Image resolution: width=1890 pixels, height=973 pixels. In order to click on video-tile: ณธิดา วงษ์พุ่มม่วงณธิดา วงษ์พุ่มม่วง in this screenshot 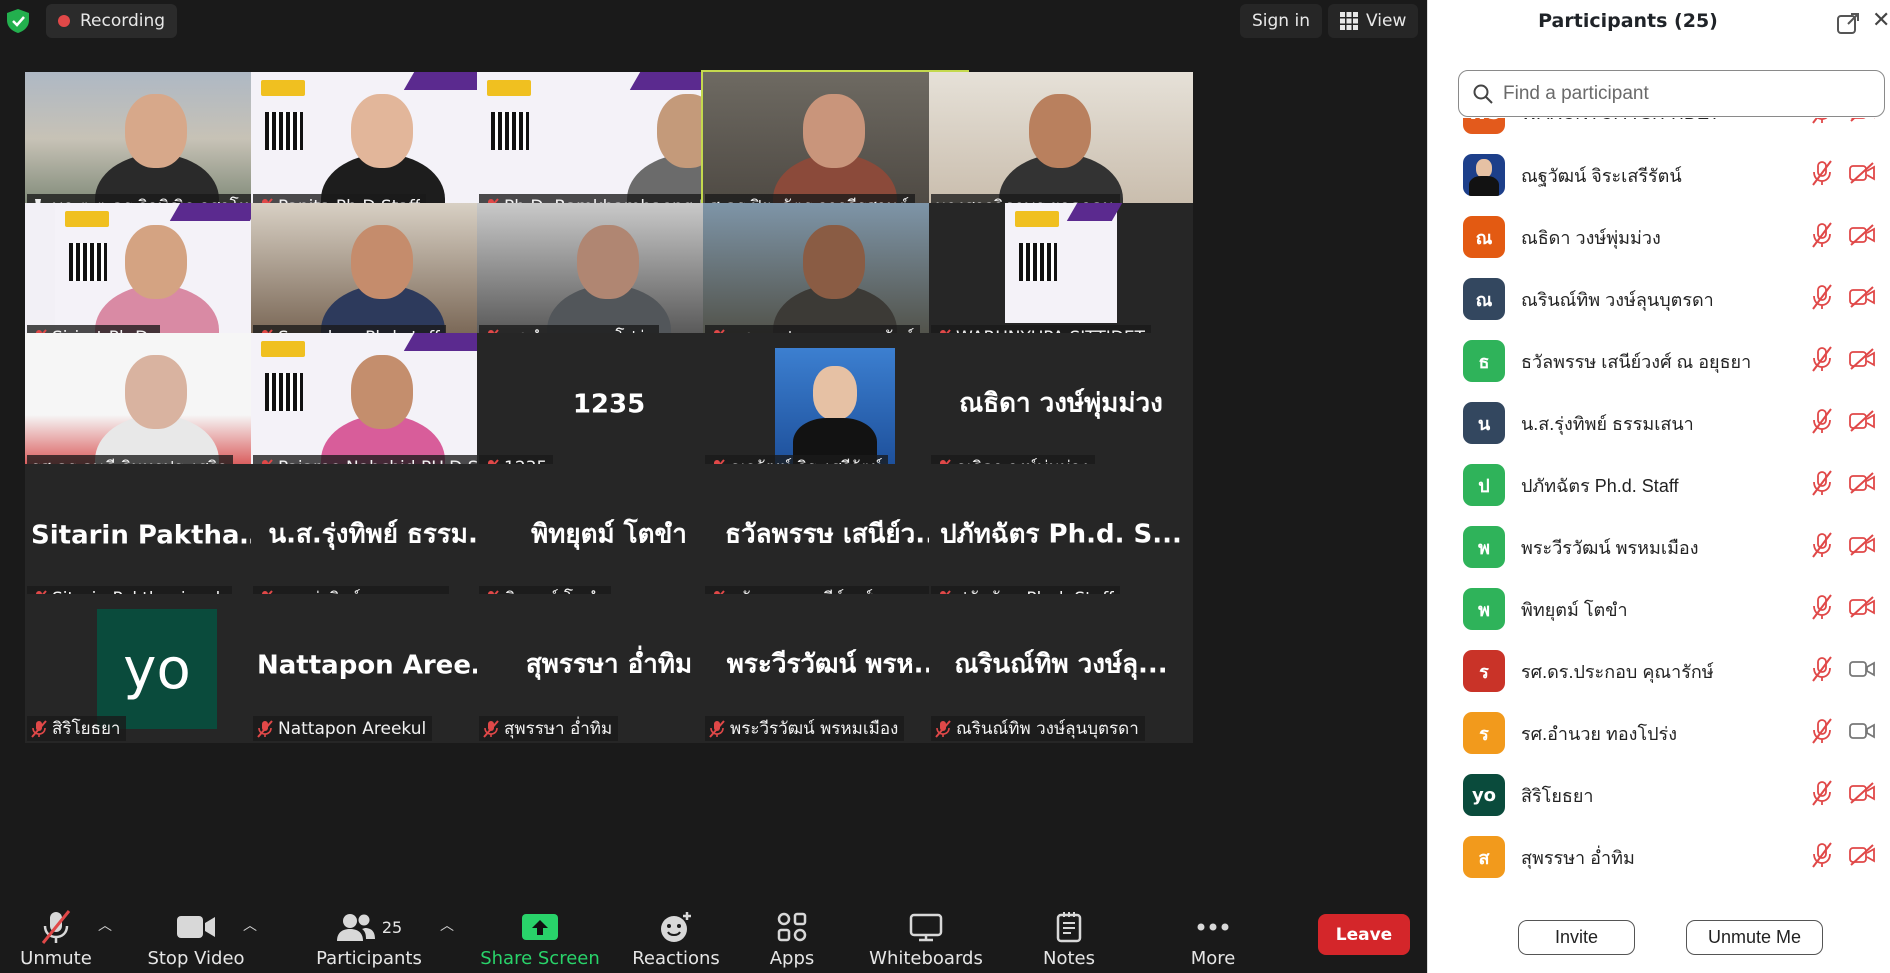, I will do `click(1061, 407)`.